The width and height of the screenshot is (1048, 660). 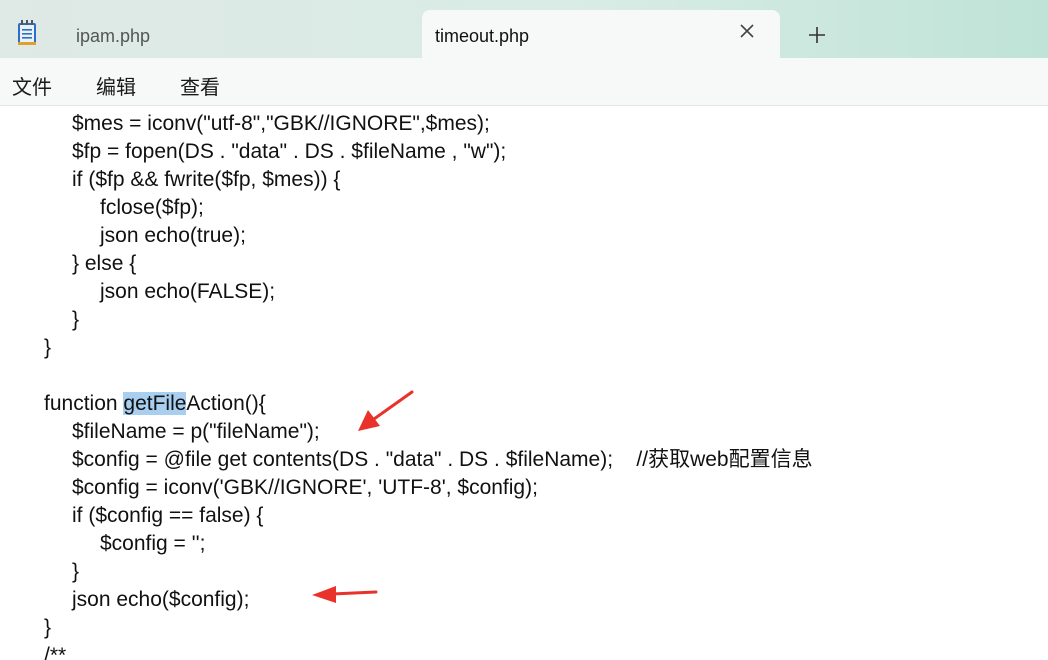 I want to click on menu-edit: 编辑, so click(x=116, y=85).